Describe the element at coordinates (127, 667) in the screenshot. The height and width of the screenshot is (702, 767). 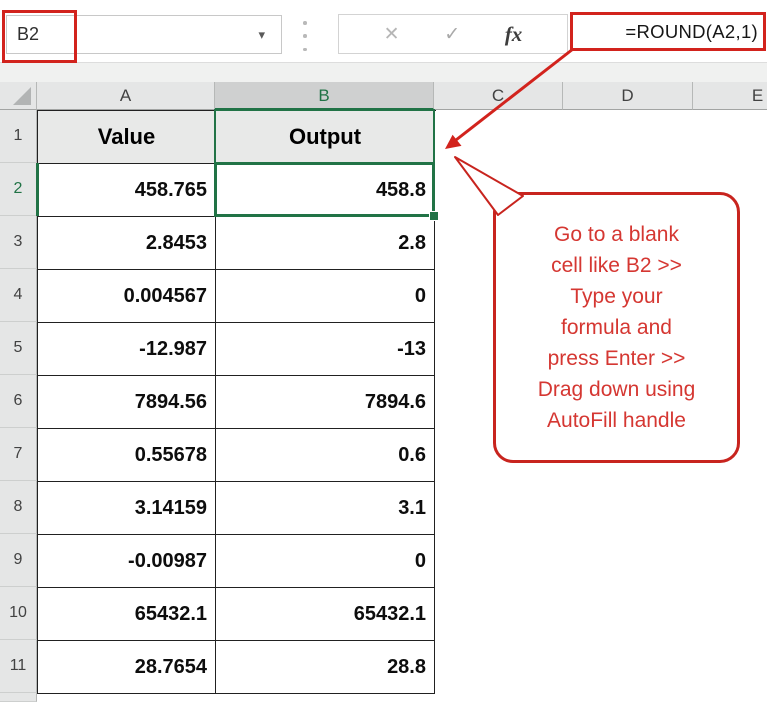
I see `cell-a11: 28.7654` at that location.